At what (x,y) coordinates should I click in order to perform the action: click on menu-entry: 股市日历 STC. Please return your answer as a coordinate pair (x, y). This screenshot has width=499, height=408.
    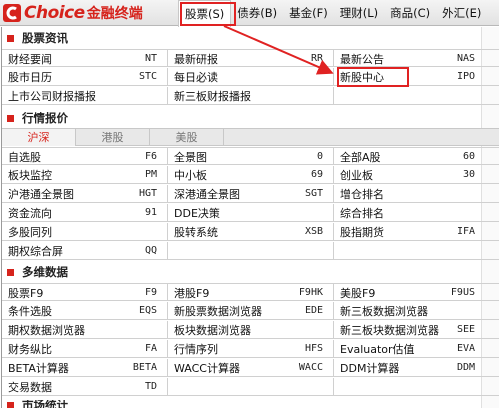
    Looking at the image, I should click on (85, 76).